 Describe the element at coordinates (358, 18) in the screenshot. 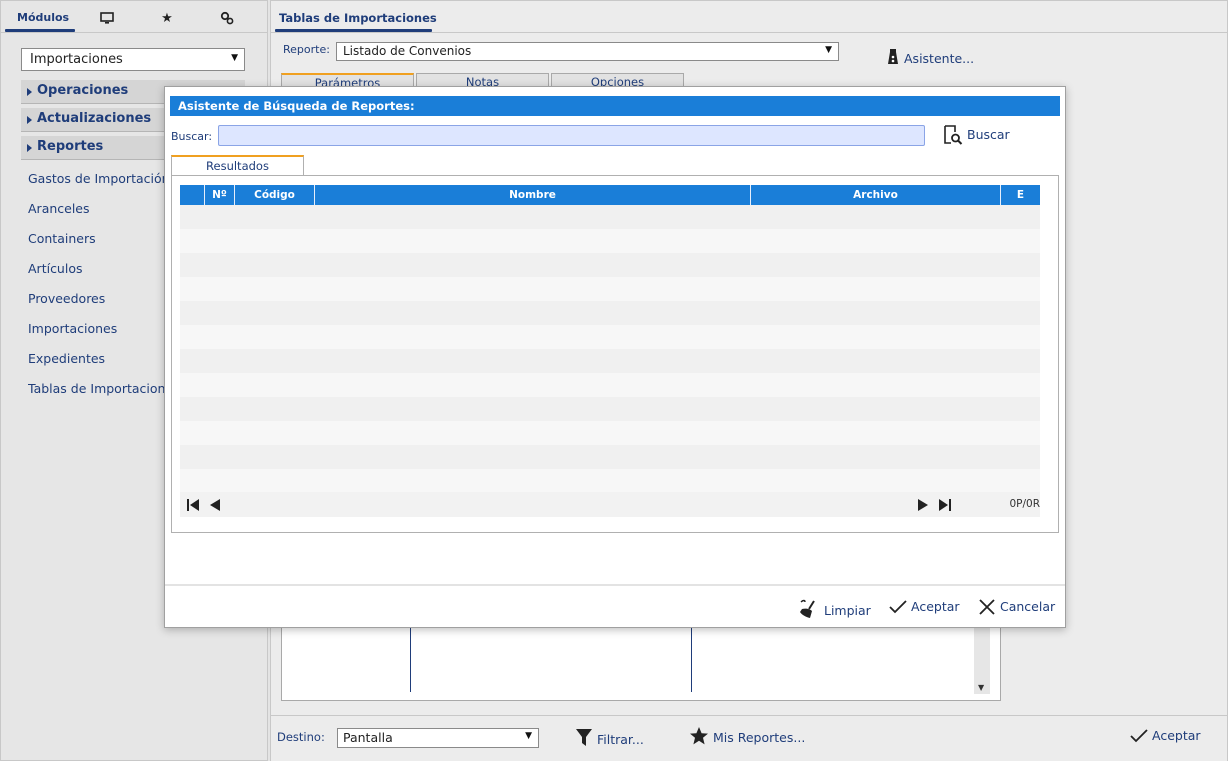

I see `tab-tablas-importaciones: Tablas de Importaciones` at that location.